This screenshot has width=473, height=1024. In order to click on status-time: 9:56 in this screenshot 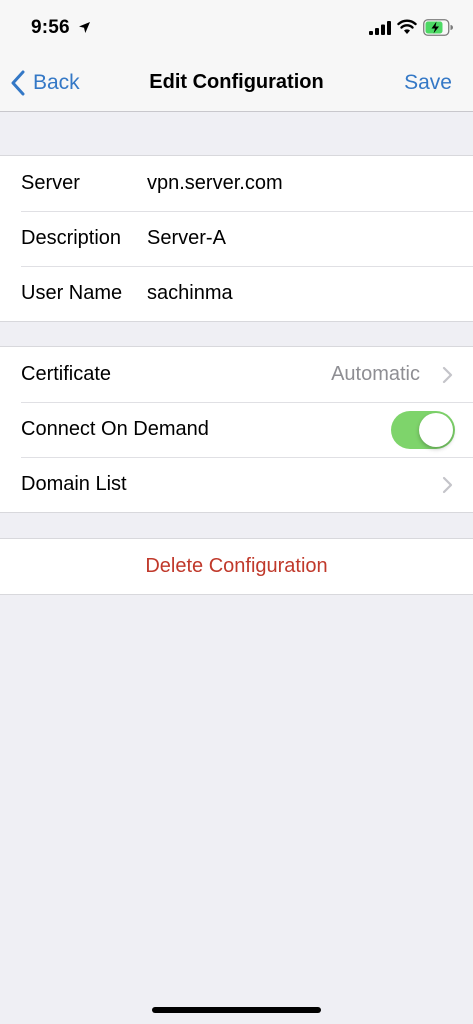, I will do `click(50, 27)`.